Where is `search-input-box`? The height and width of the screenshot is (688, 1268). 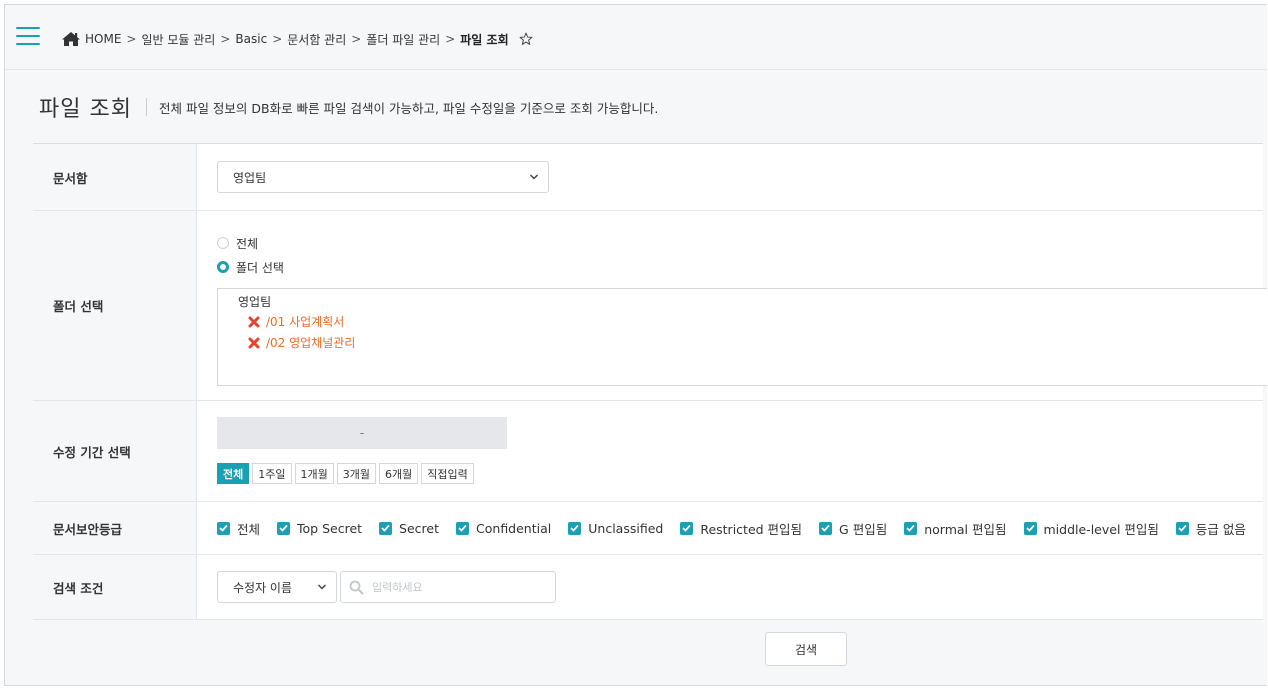 search-input-box is located at coordinates (448, 587).